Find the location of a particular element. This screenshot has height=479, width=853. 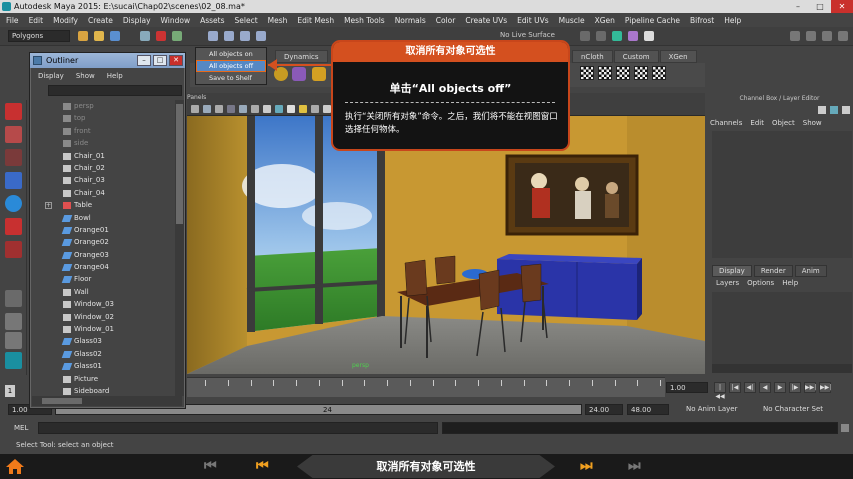

snap-curve-icon is located at coordinates (229, 36).